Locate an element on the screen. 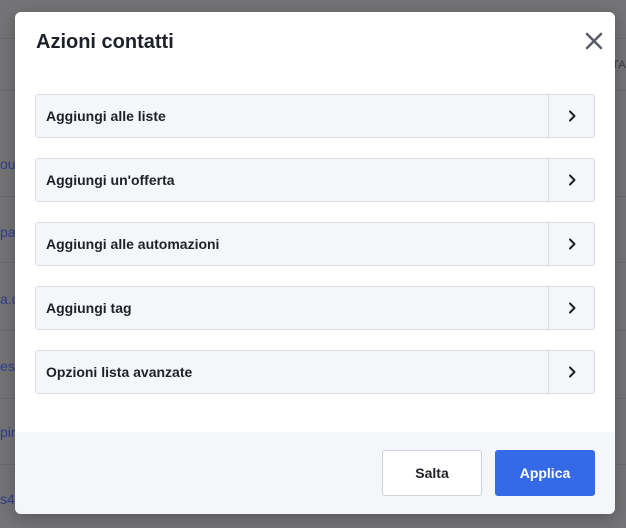  action-add-to-lists: Aggiungi alle liste is located at coordinates (315, 116).